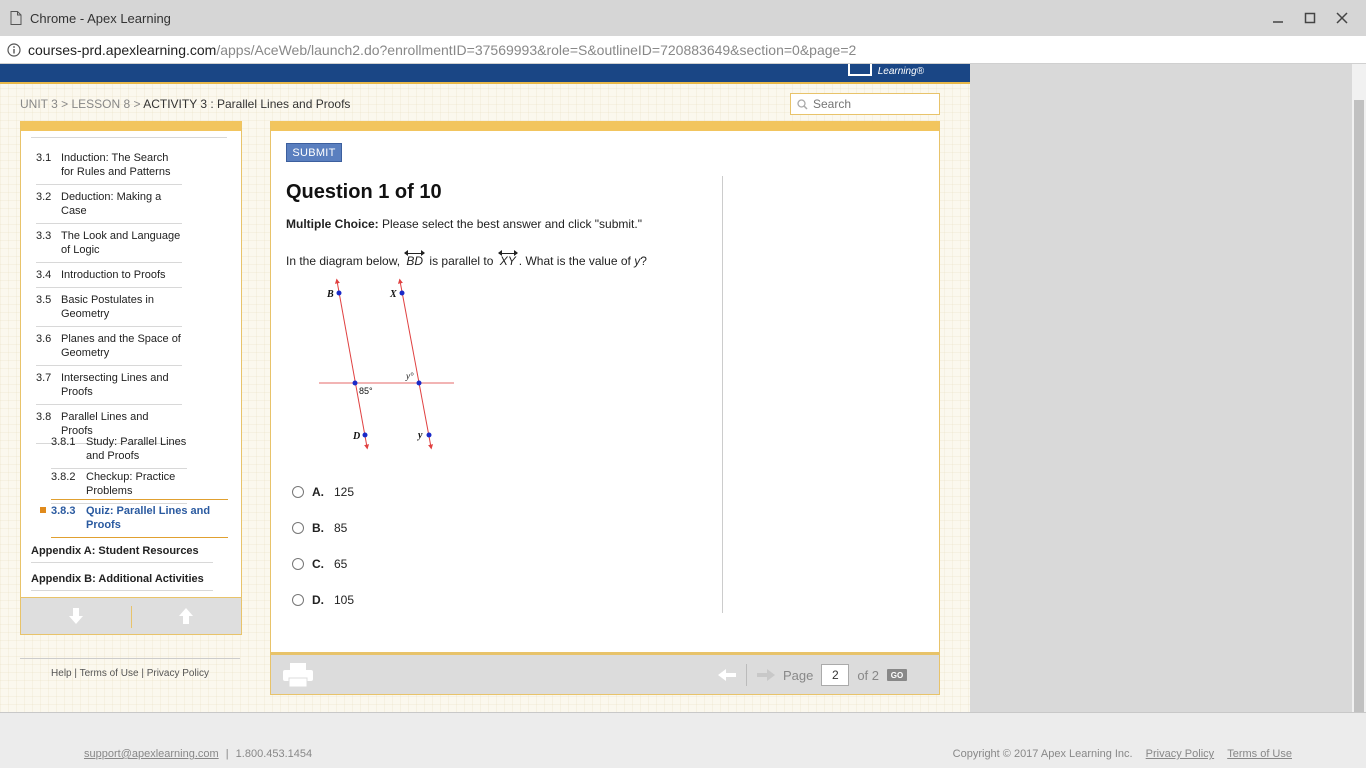 Image resolution: width=1366 pixels, height=768 pixels. I want to click on sidebar-item-3-5: 3.5 Basic Postulates in Geometry, so click(109, 310).